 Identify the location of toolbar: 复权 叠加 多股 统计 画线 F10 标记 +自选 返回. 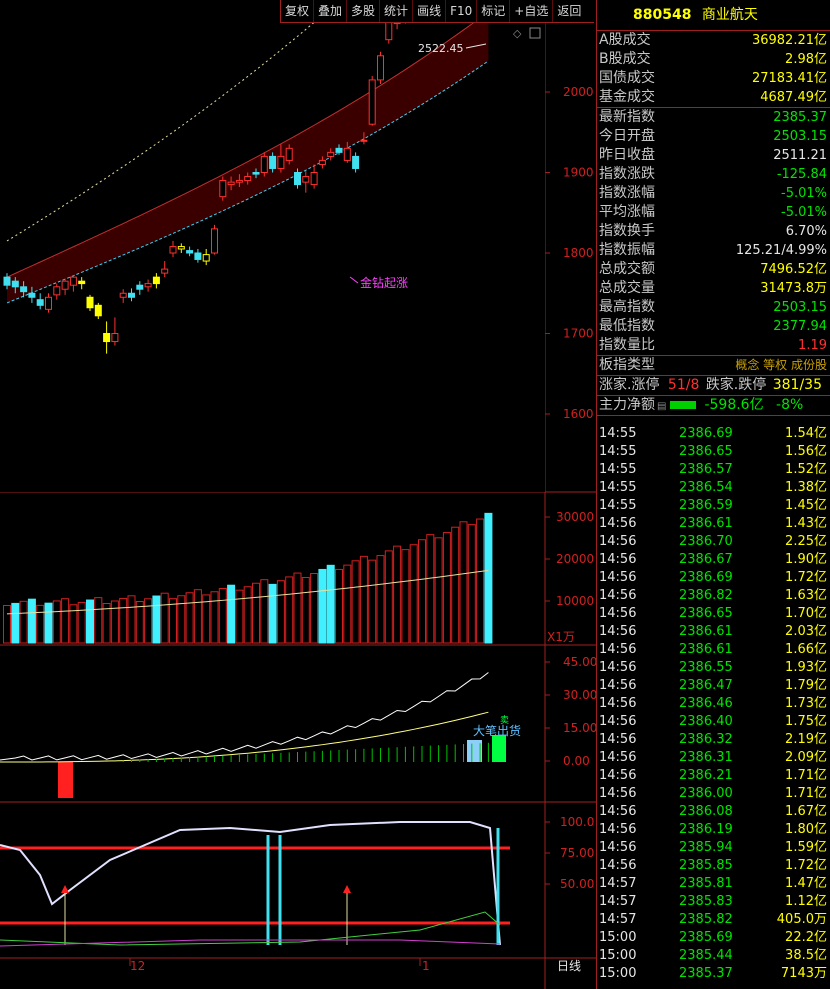
(437, 11).